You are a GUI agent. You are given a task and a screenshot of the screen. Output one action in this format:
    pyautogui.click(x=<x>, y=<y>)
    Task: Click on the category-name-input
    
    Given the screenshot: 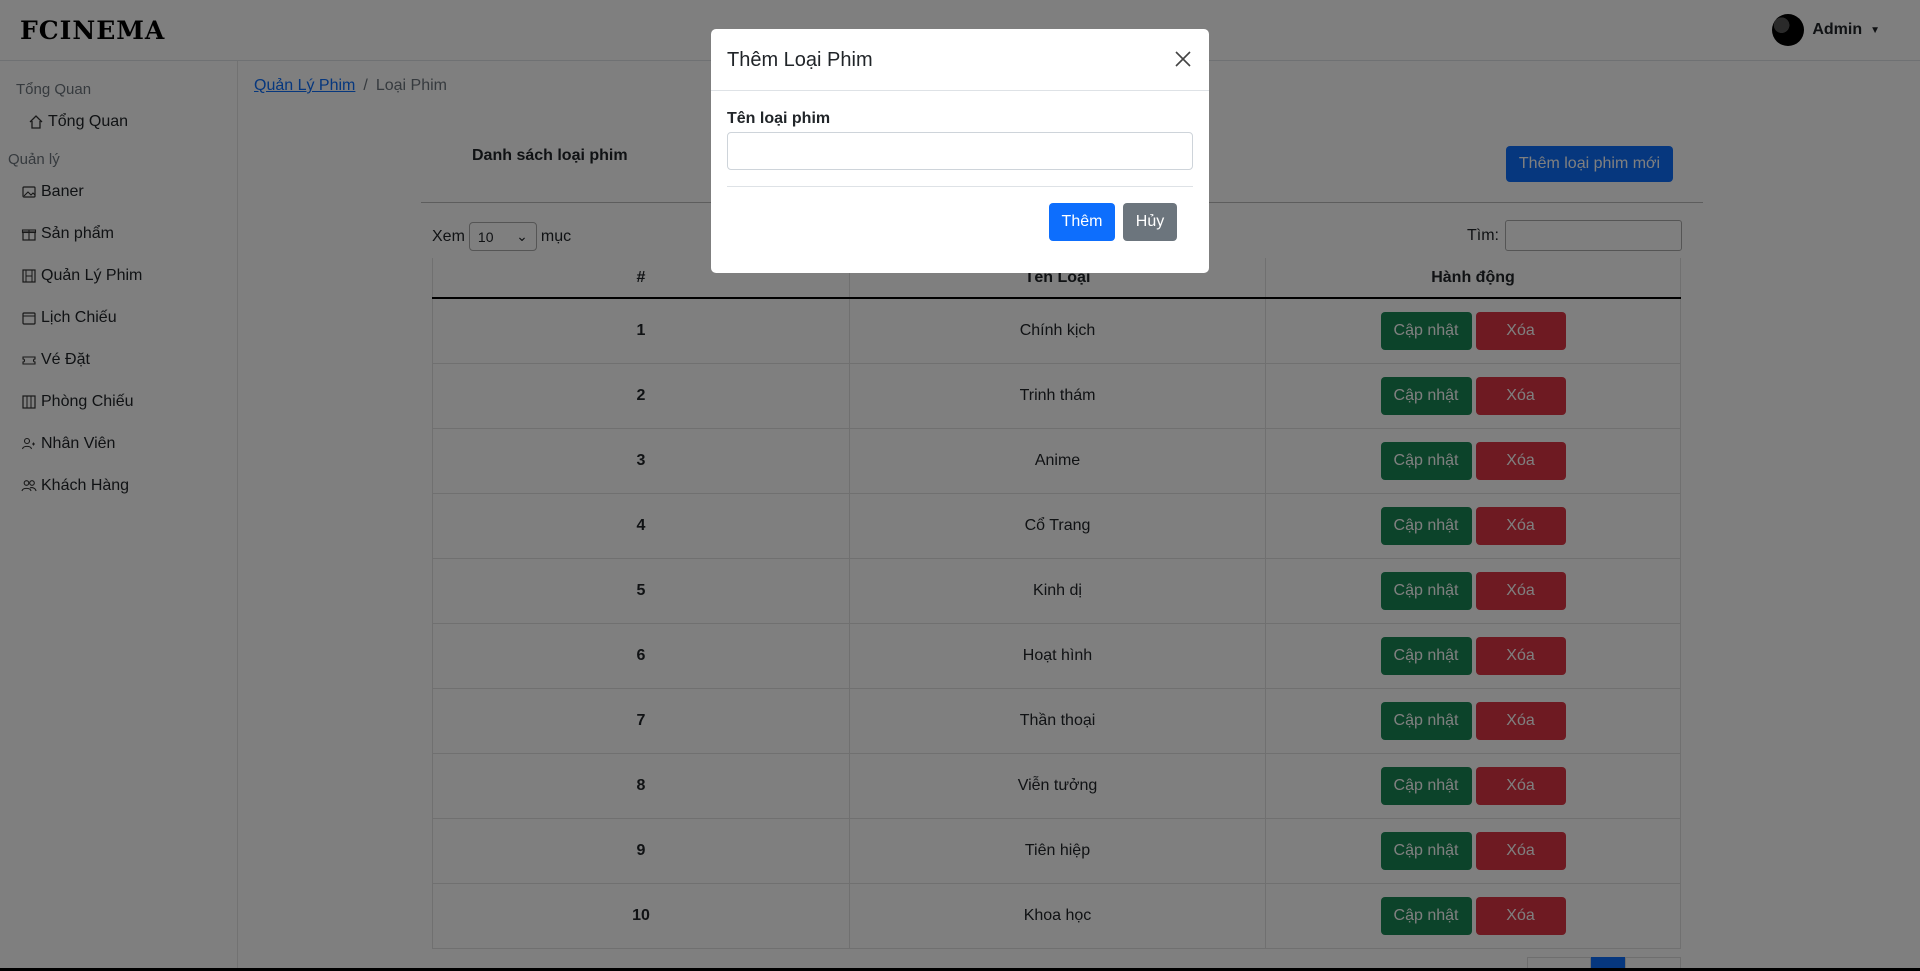 What is the action you would take?
    pyautogui.click(x=960, y=151)
    